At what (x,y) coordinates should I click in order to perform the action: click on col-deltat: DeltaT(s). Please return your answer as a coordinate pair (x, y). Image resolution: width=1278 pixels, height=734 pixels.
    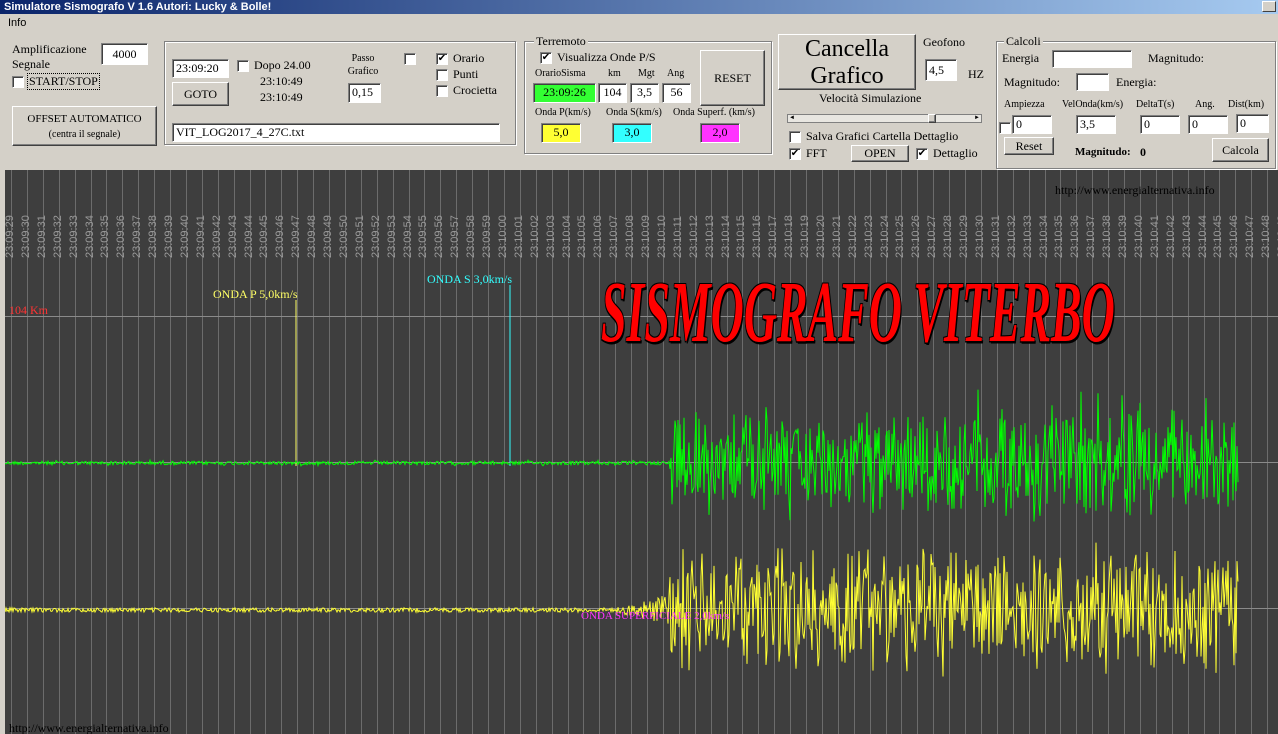
    Looking at the image, I should click on (1155, 104).